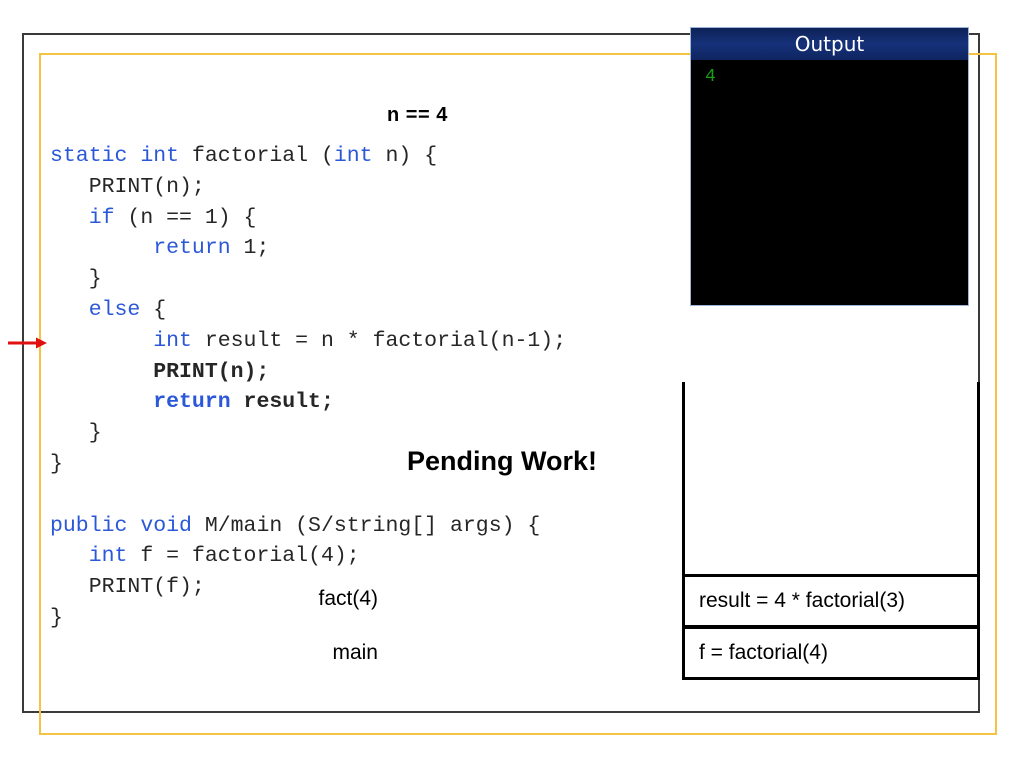 The height and width of the screenshot is (768, 1024). I want to click on pending-work-label: Pending Work!, so click(502, 461).